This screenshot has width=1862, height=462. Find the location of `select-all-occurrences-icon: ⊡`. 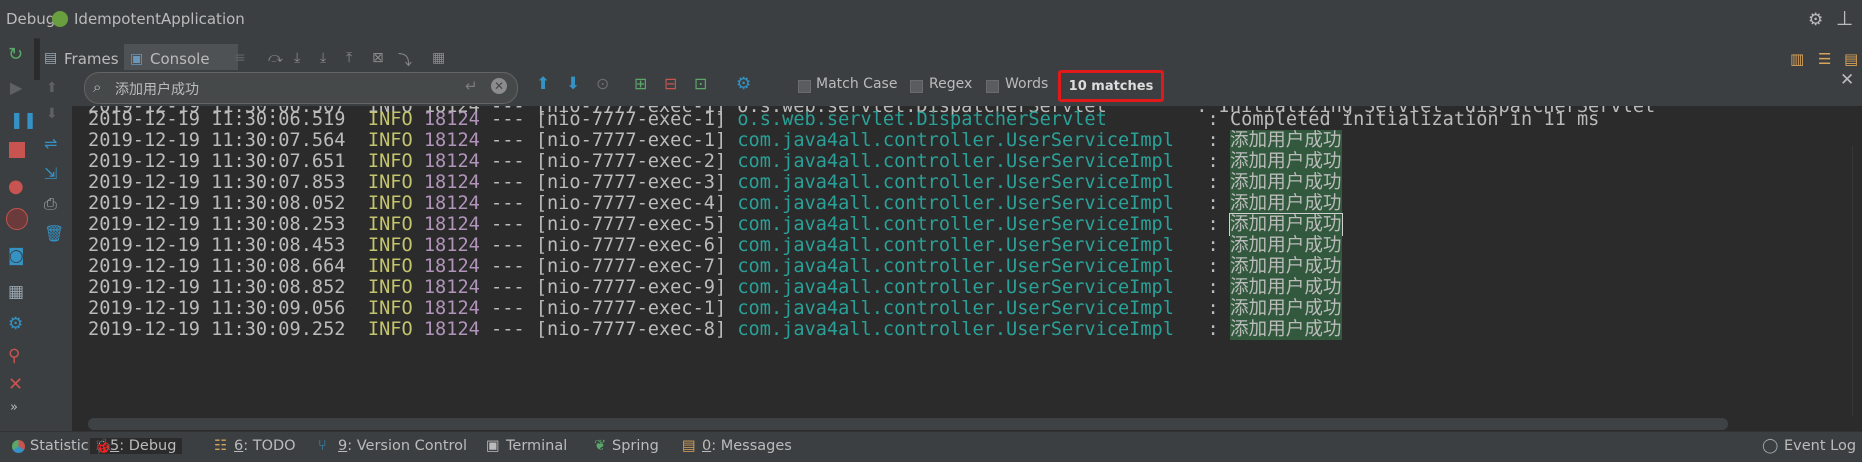

select-all-occurrences-icon: ⊡ is located at coordinates (700, 83).